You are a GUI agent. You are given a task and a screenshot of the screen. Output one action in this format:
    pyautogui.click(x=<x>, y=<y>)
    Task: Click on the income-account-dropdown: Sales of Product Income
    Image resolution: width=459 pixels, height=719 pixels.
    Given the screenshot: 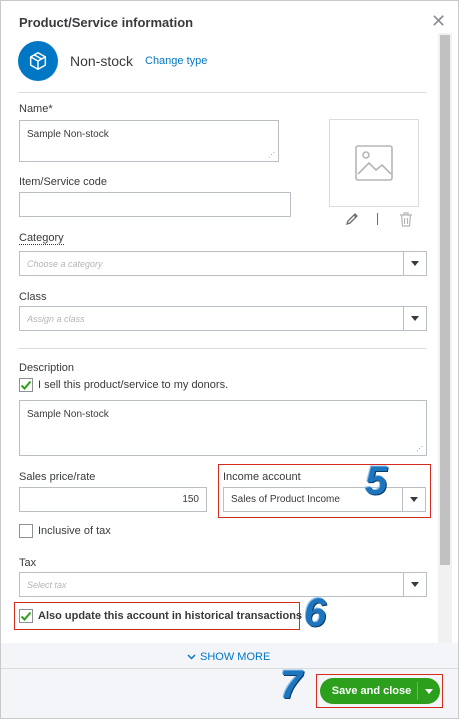 What is the action you would take?
    pyautogui.click(x=324, y=499)
    